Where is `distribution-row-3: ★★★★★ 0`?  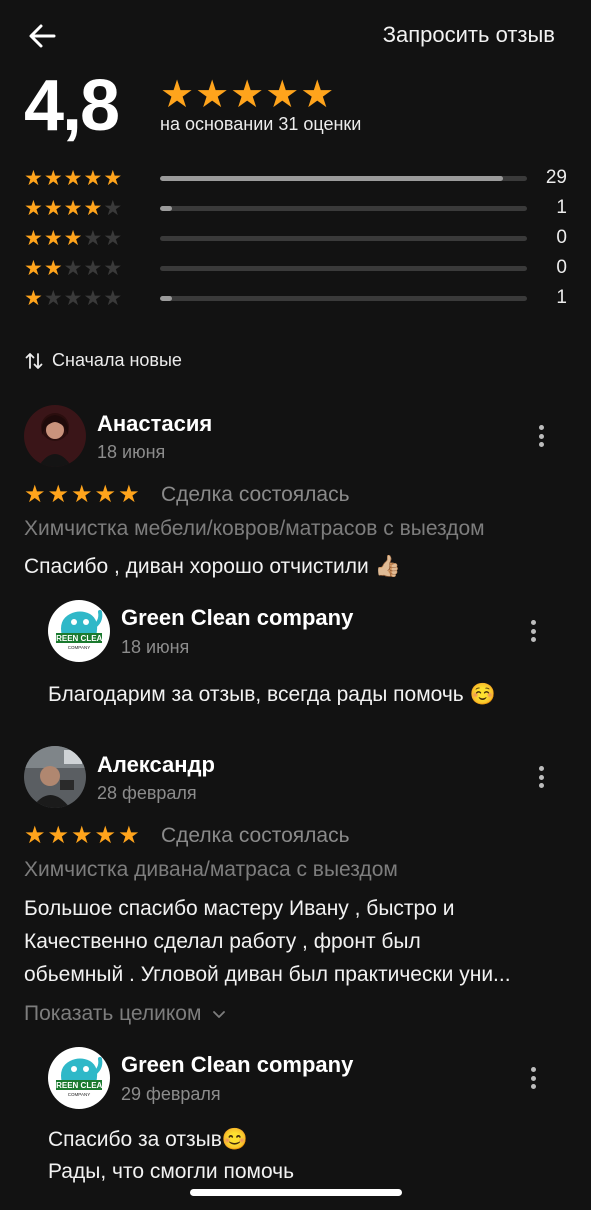 distribution-row-3: ★★★★★ 0 is located at coordinates (295, 240).